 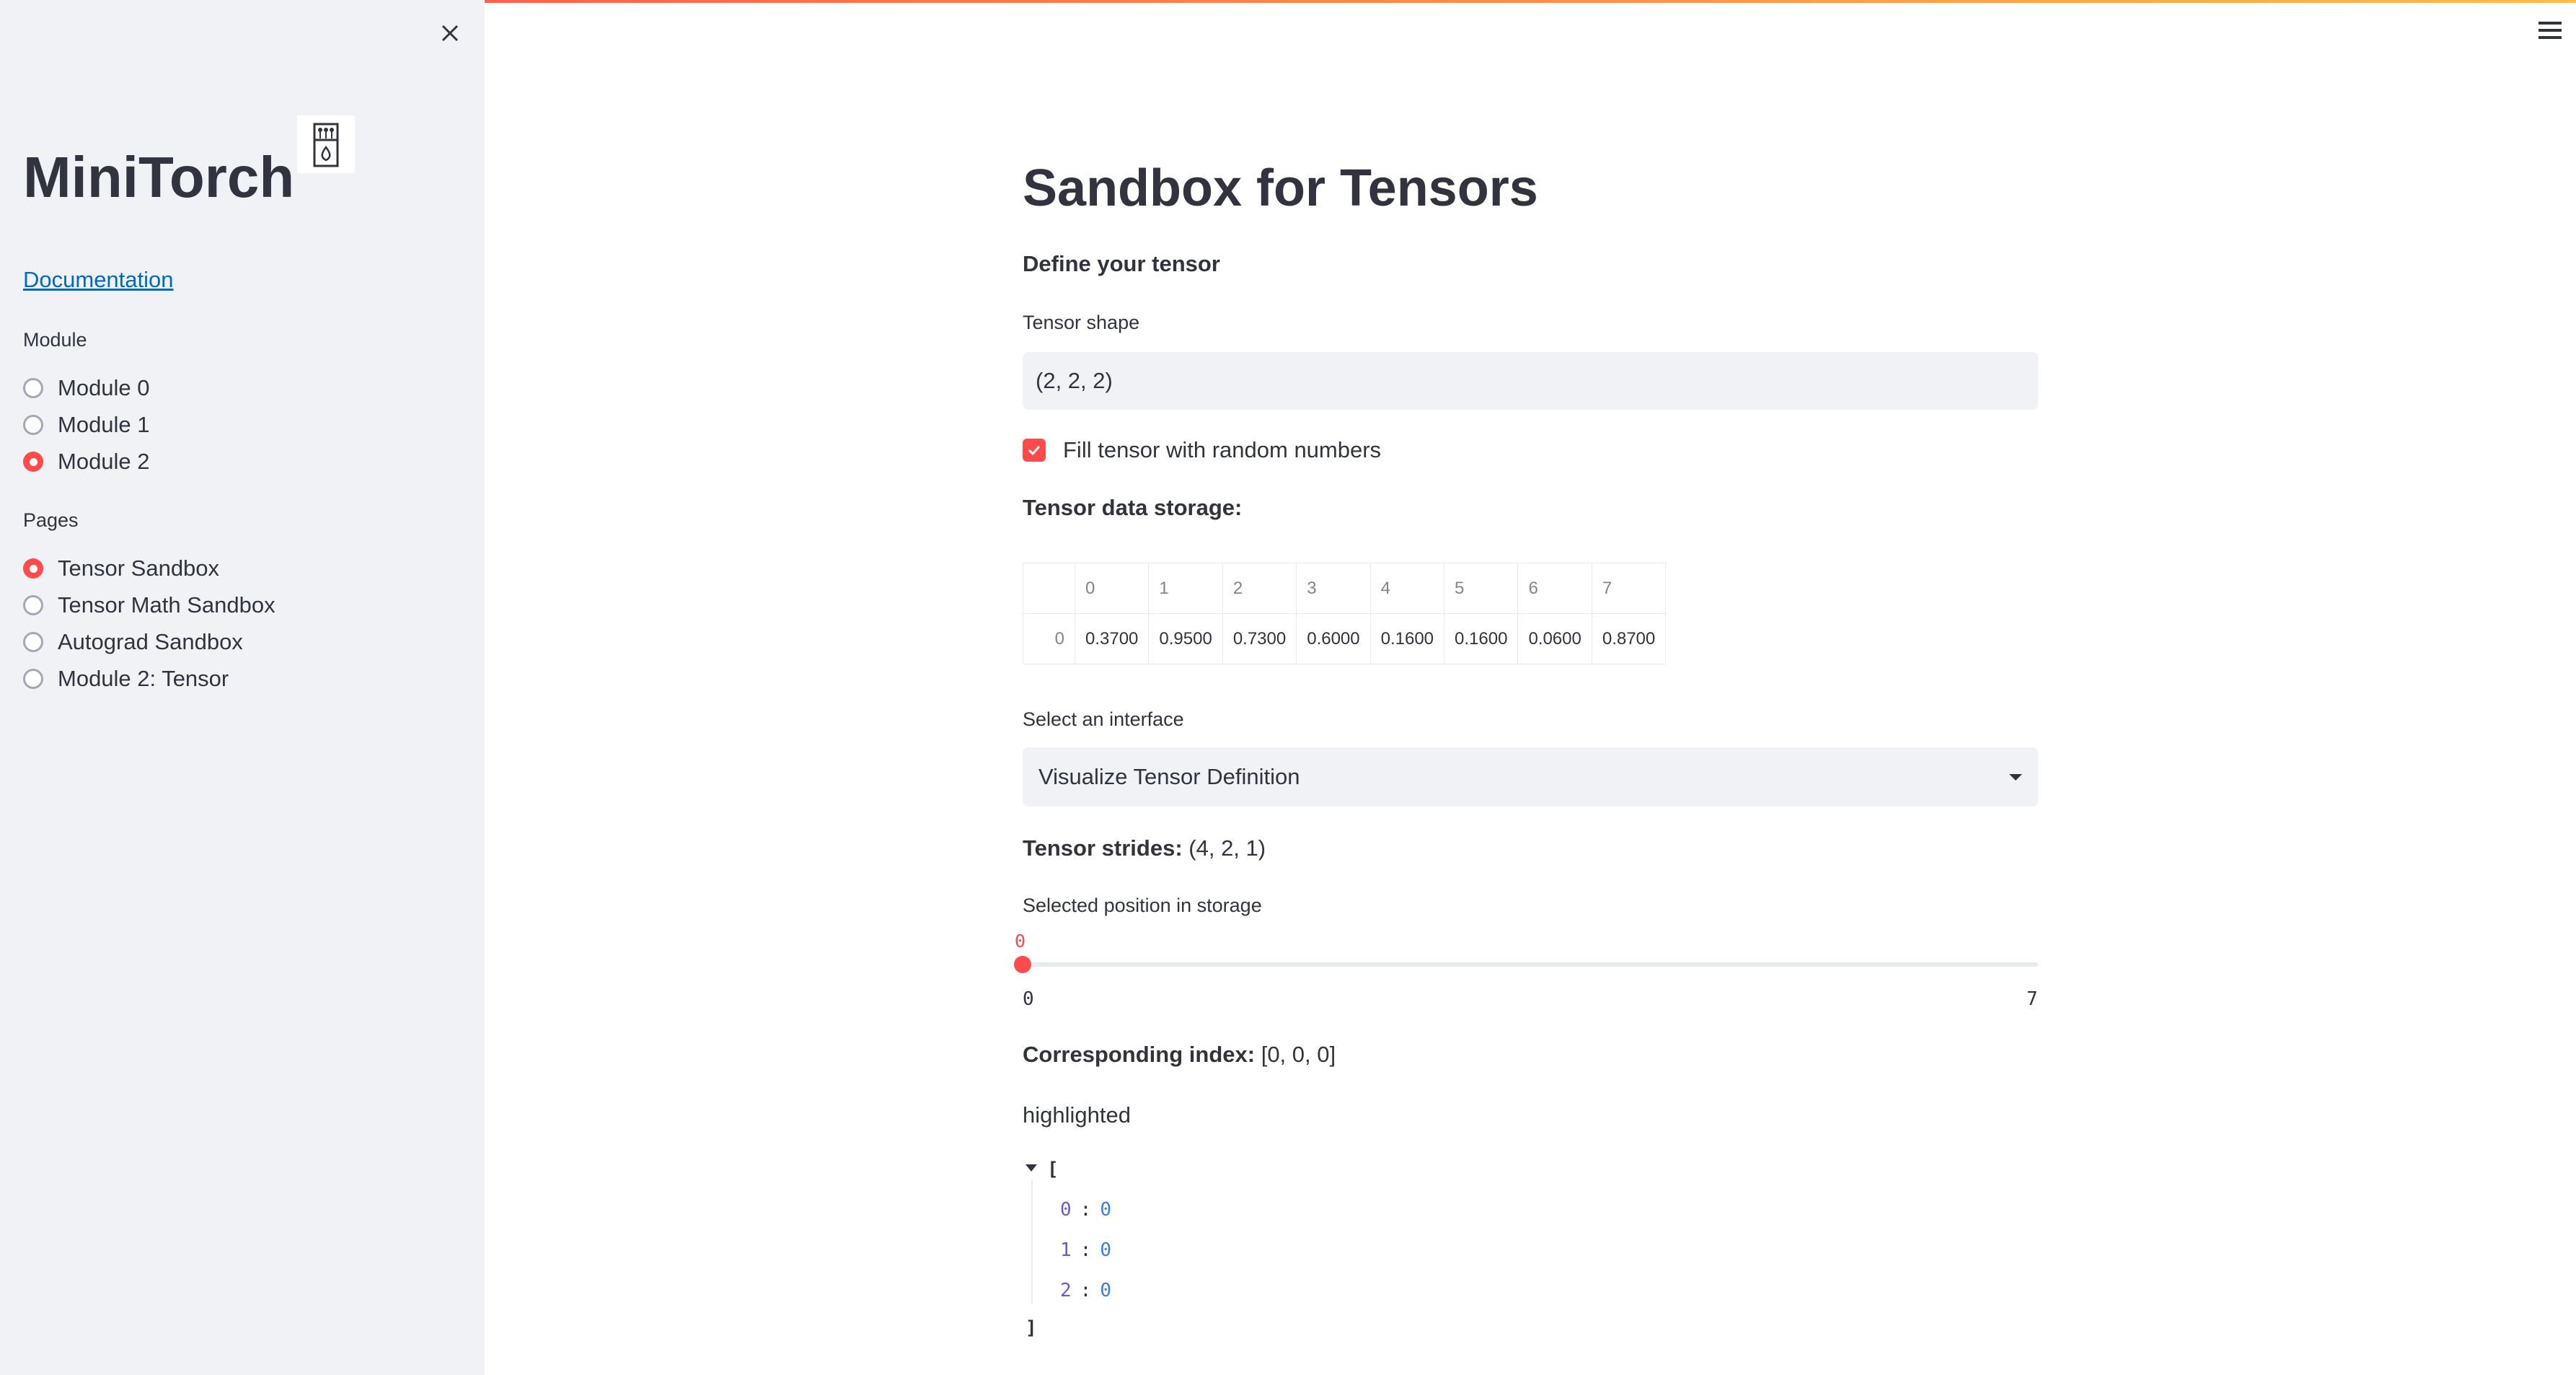 What do you see at coordinates (1085, 1250) in the screenshot?
I see `json-entry: 1:0` at bounding box center [1085, 1250].